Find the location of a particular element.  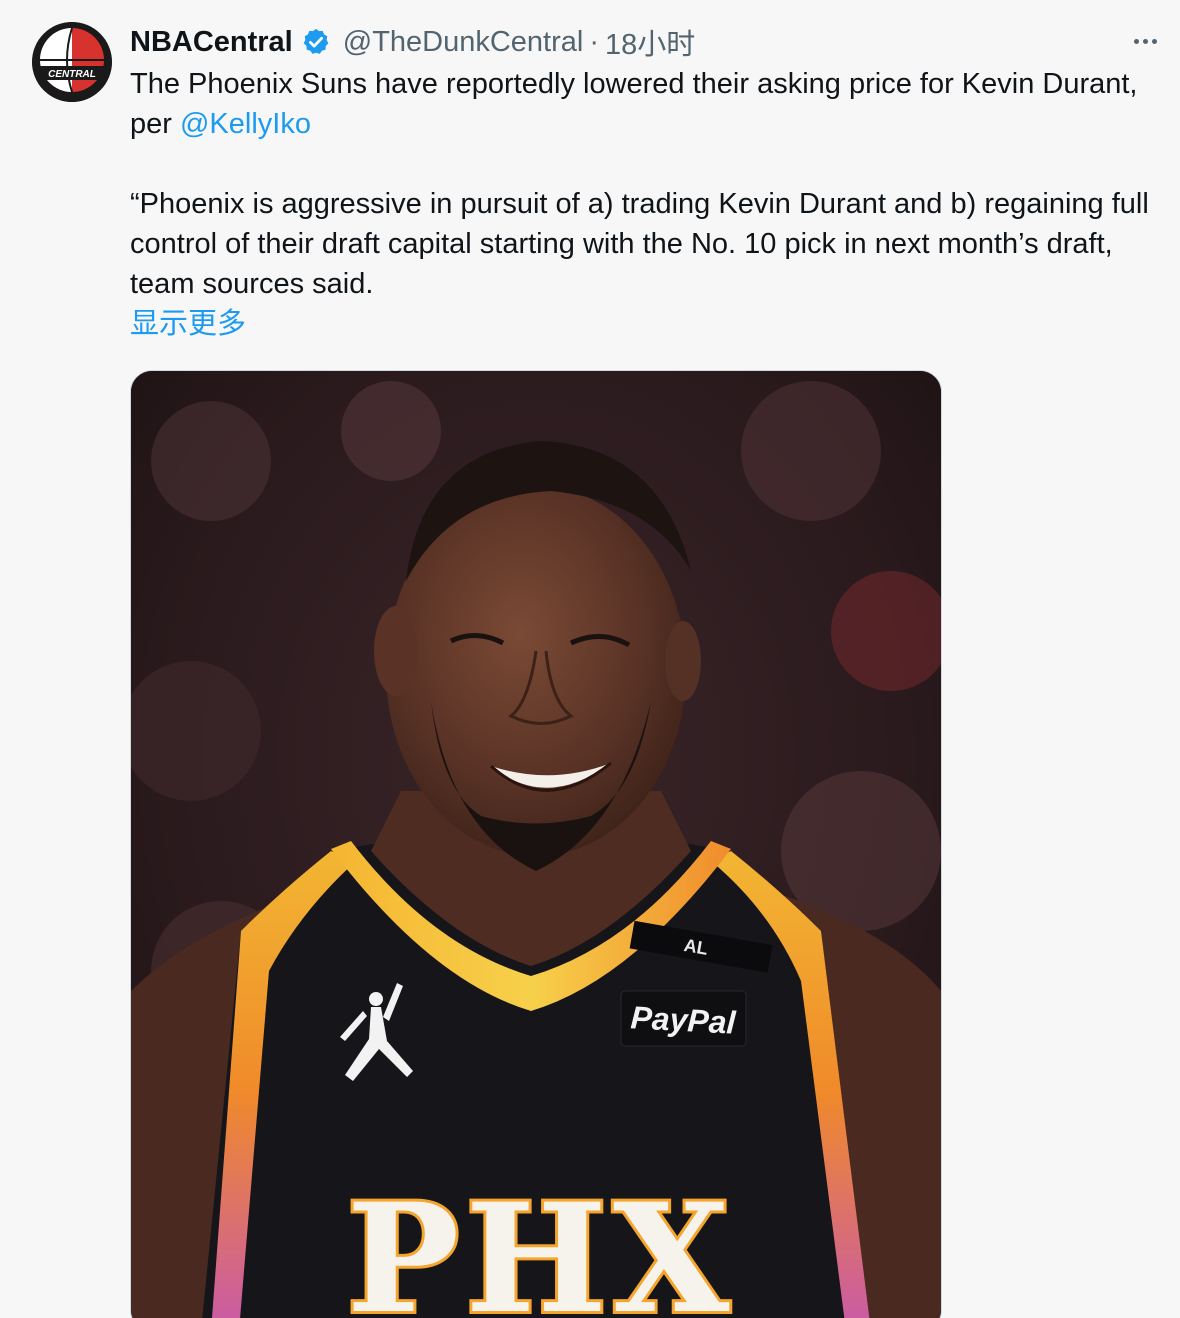

tweet-header: NBACentral @TheDunkCentral · 18小时 is located at coordinates (412, 42).